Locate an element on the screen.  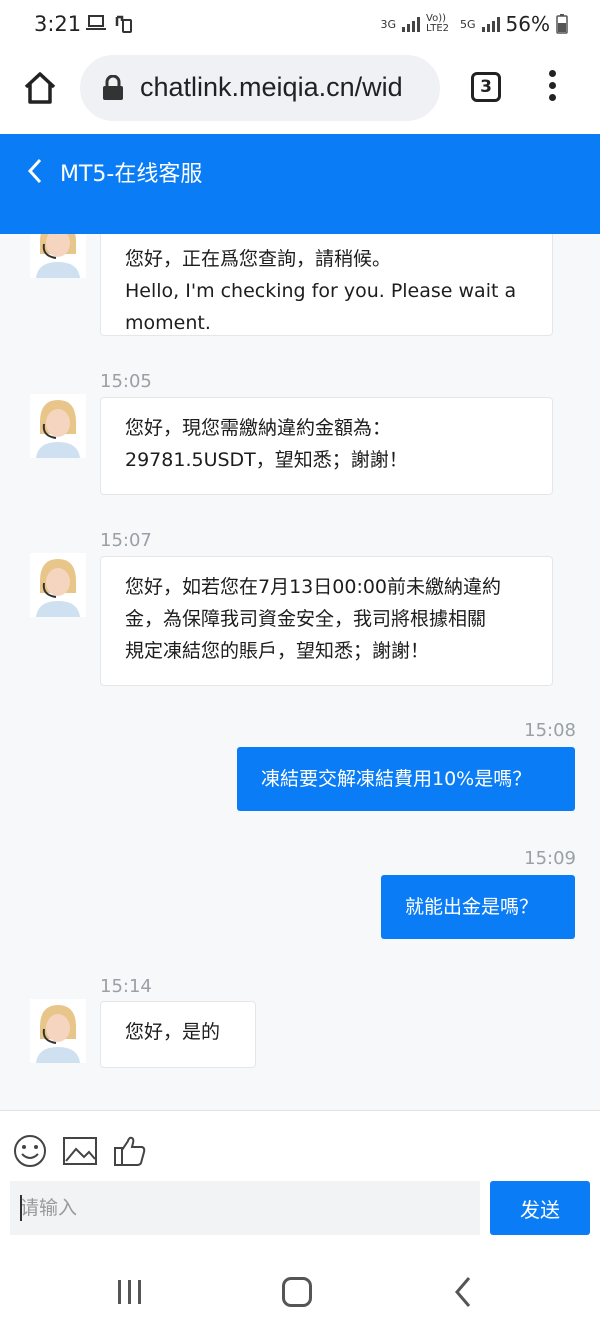
message-input is located at coordinates (245, 1208).